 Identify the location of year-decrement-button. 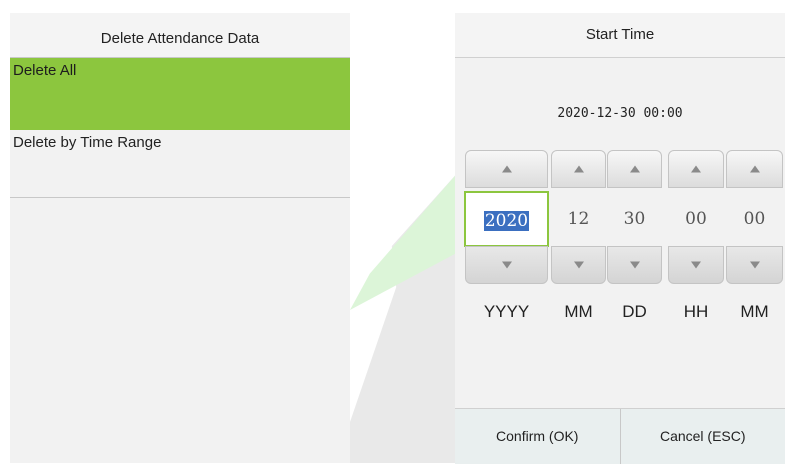
(506, 265).